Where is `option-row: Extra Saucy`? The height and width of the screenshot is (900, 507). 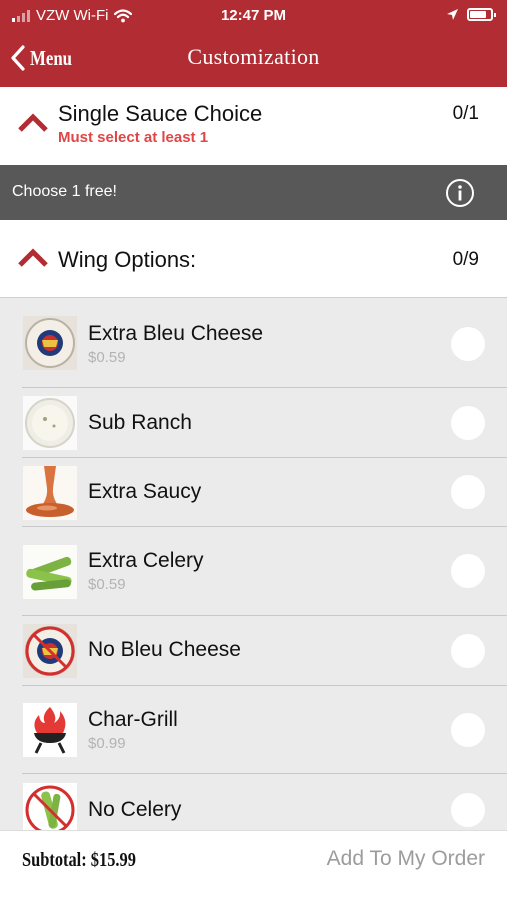
option-row: Extra Saucy is located at coordinates (253, 492).